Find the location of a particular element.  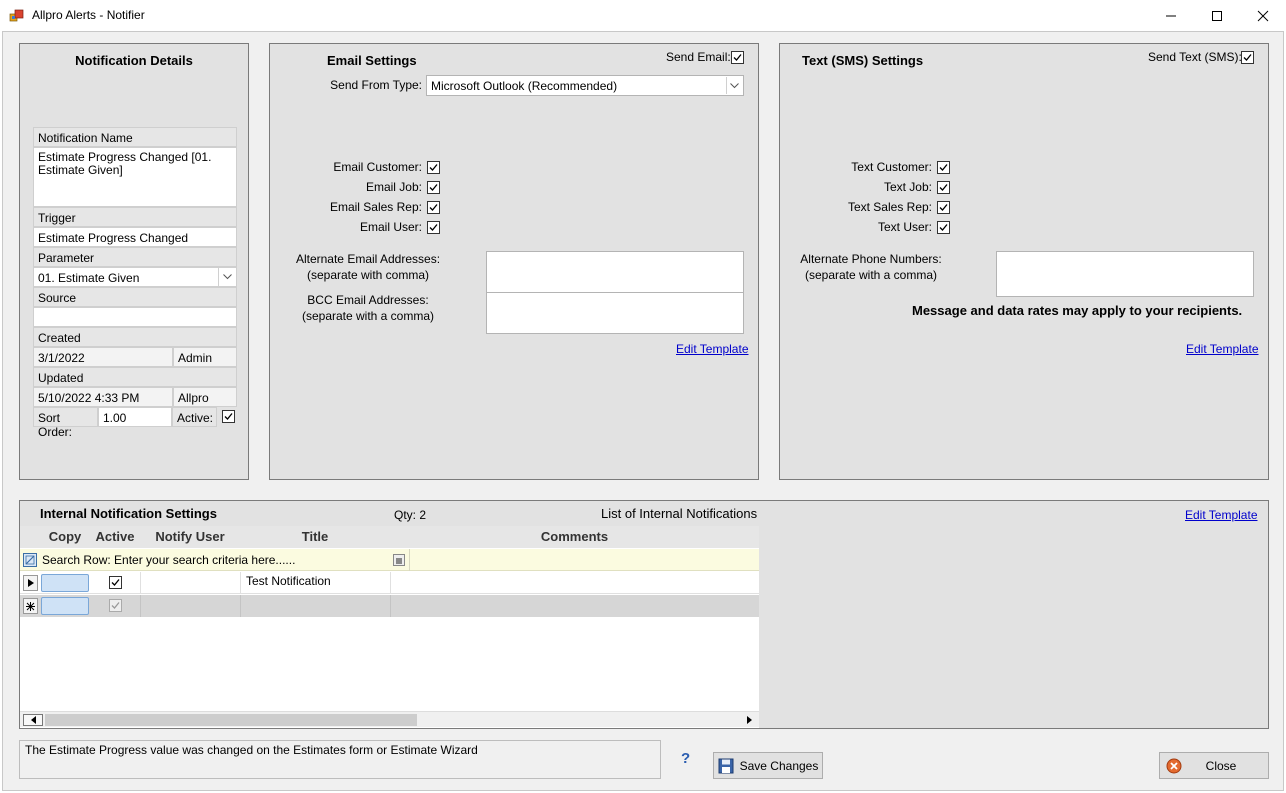

close-button: Close is located at coordinates (1214, 765).